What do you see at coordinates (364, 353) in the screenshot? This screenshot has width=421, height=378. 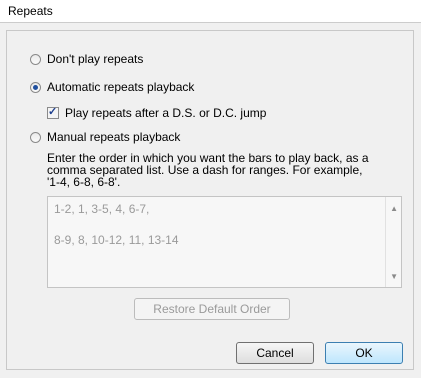 I see `ok-button: OK` at bounding box center [364, 353].